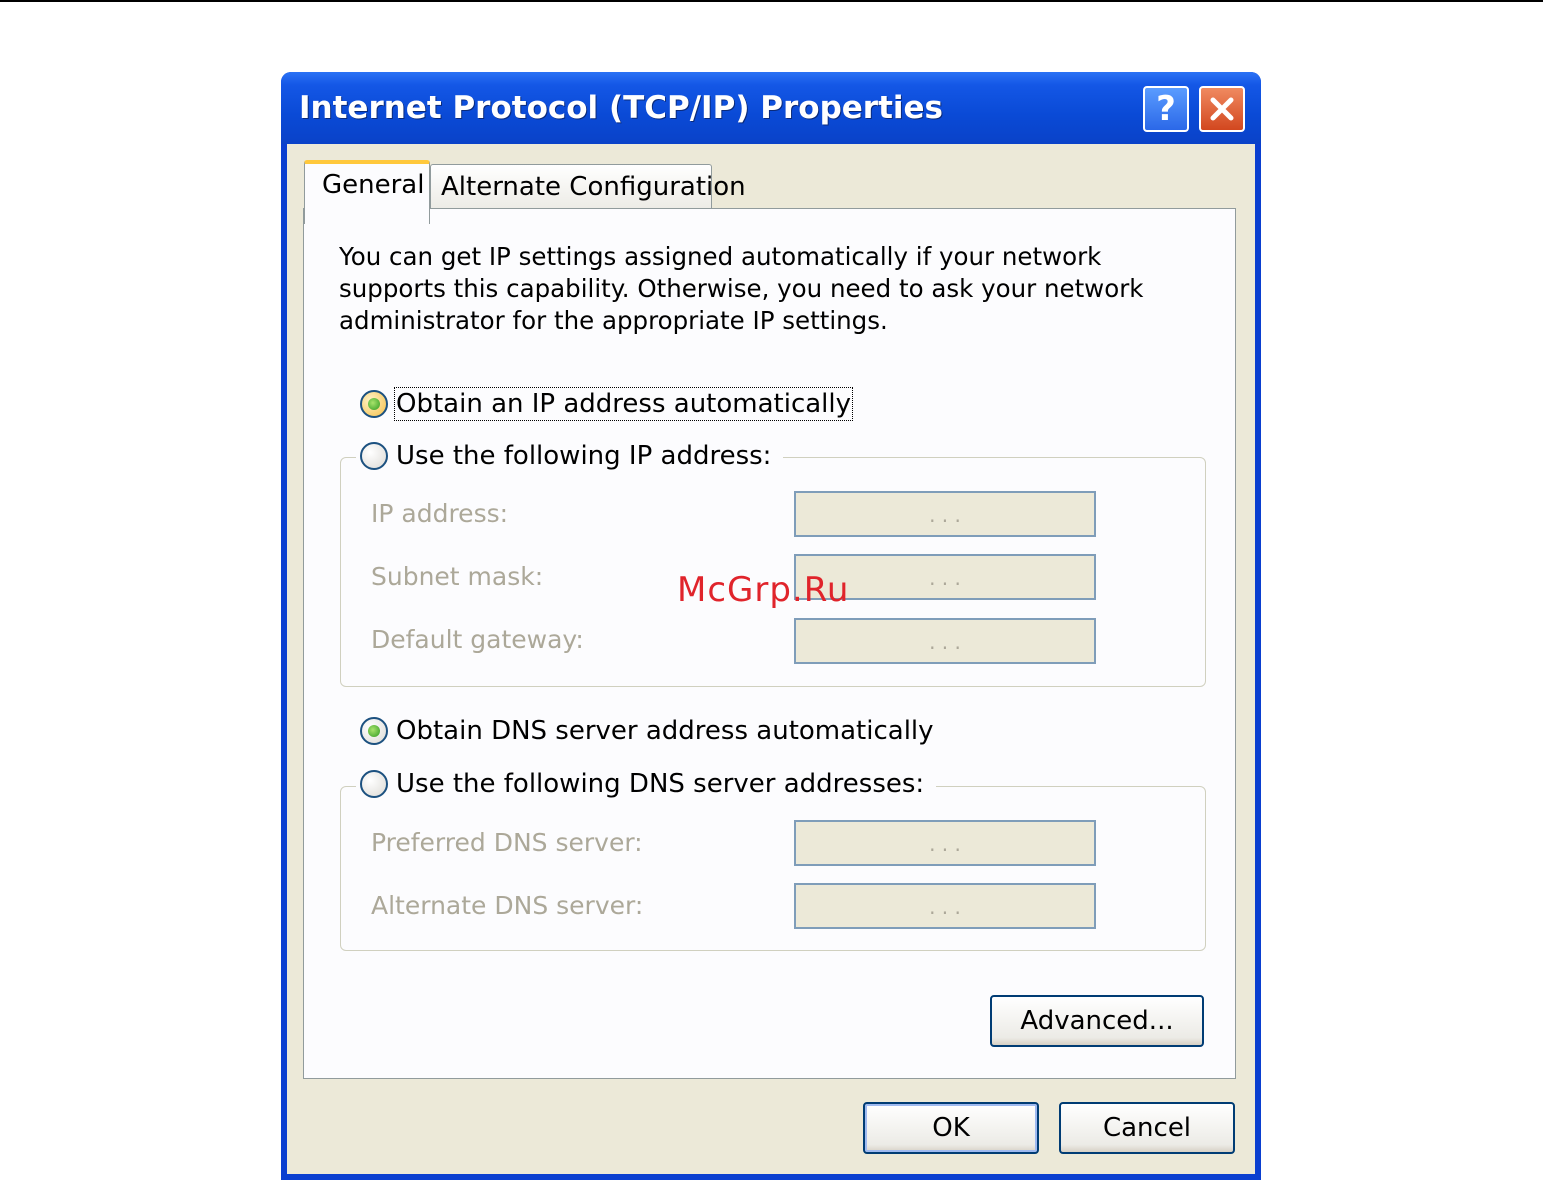 The image size is (1543, 1180). I want to click on ok-button: OK, so click(951, 1128).